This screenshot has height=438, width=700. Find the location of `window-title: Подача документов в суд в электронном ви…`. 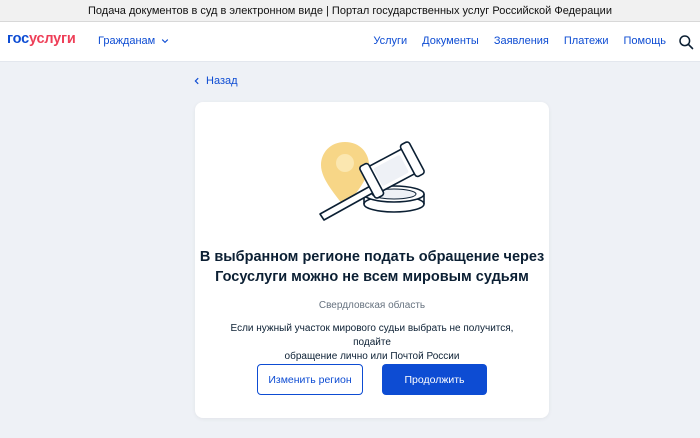

window-title: Подача документов в суд в электронном ви… is located at coordinates (350, 10).